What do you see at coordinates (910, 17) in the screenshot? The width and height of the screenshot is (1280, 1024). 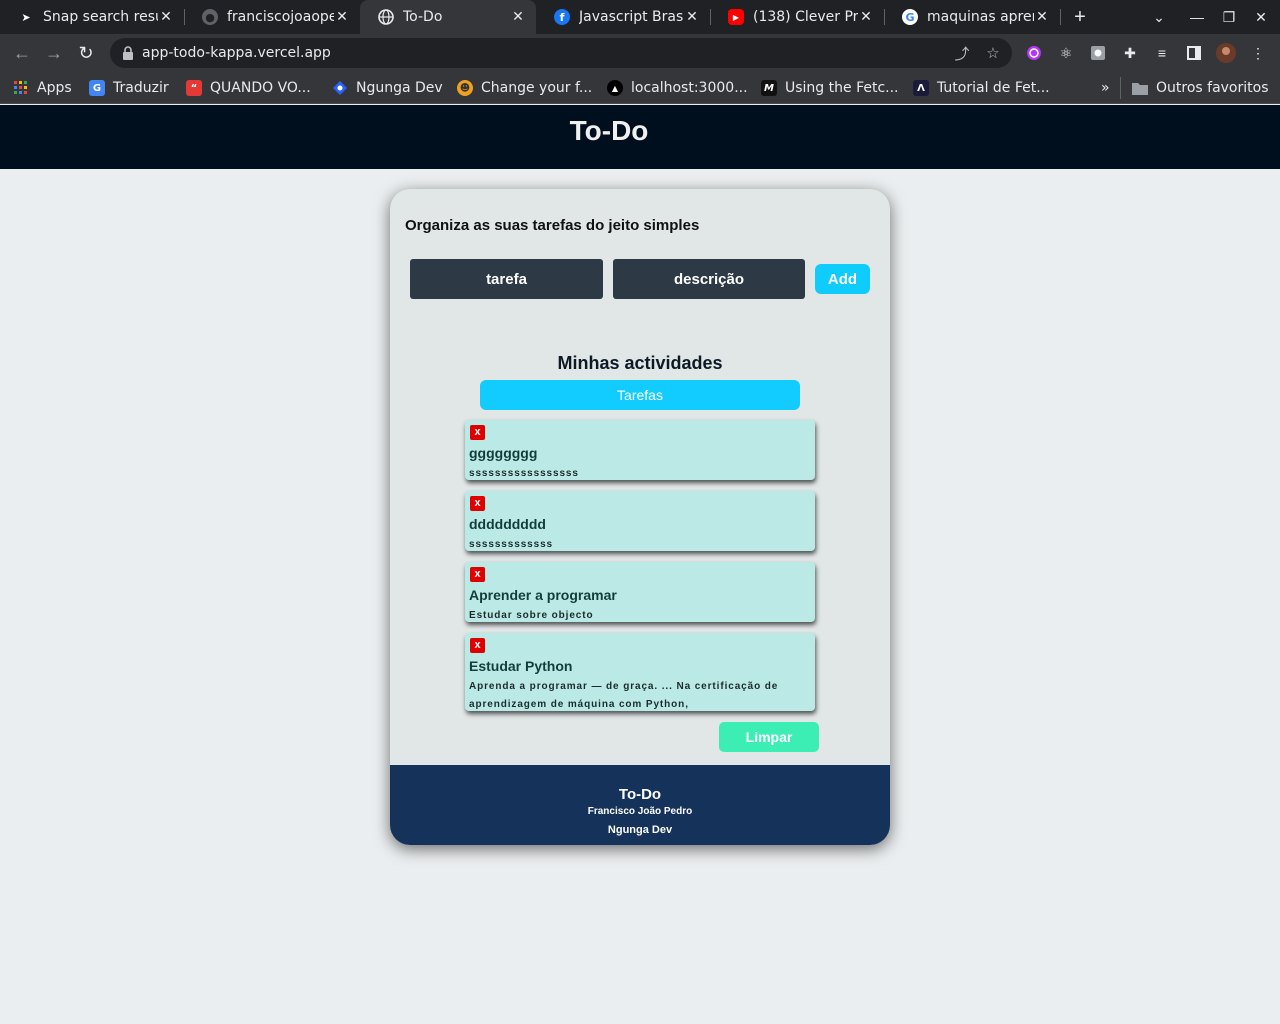 I see `google-icon: G` at bounding box center [910, 17].